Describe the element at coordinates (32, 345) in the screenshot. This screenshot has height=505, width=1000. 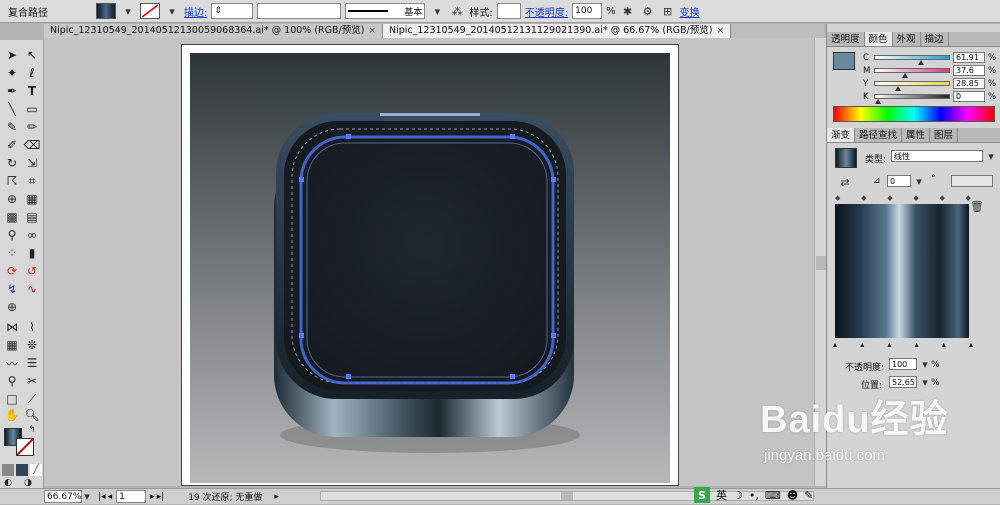
I see `warp-shape-icon: ❊` at that location.